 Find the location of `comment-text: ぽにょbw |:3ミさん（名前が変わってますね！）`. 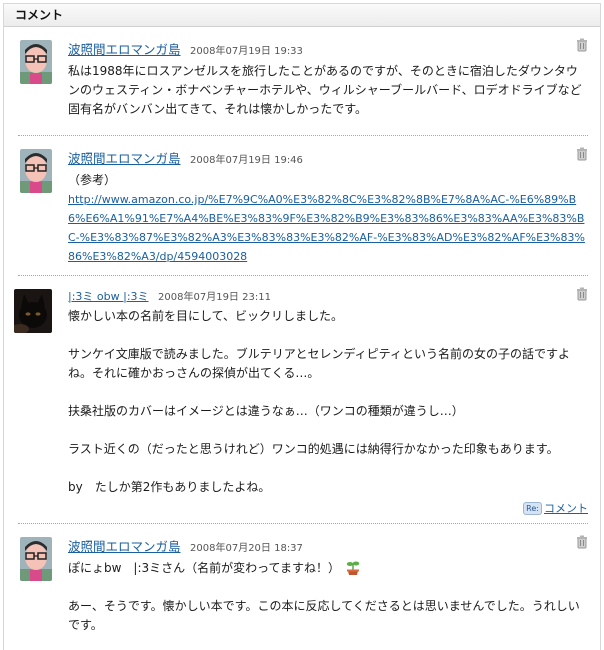

comment-text: ぽにょbw |:3ミさん（名前が変わってますね！） is located at coordinates (327, 568).